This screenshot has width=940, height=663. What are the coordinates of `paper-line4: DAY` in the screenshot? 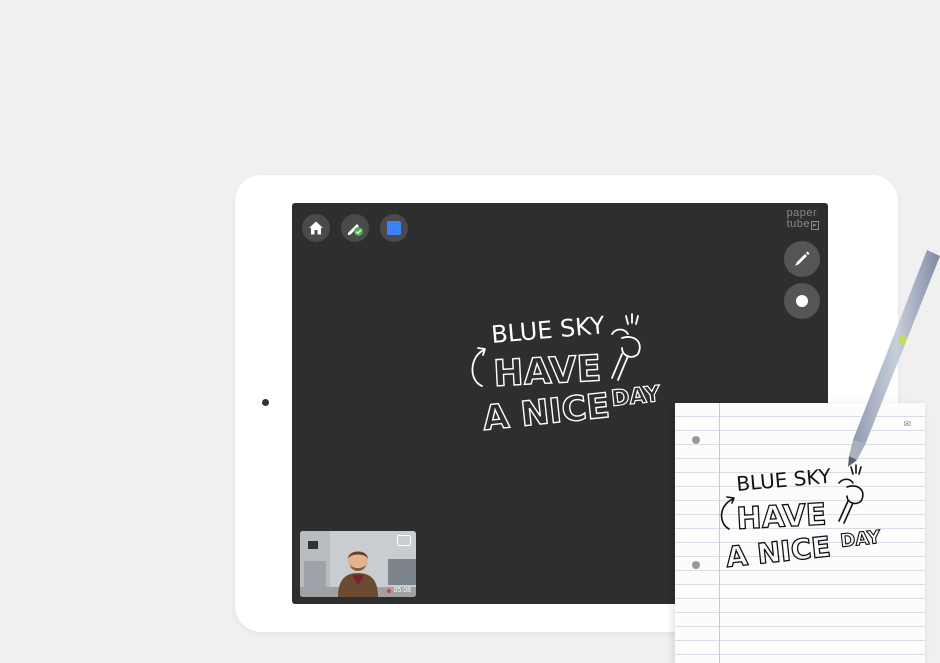 It's located at (860, 539).